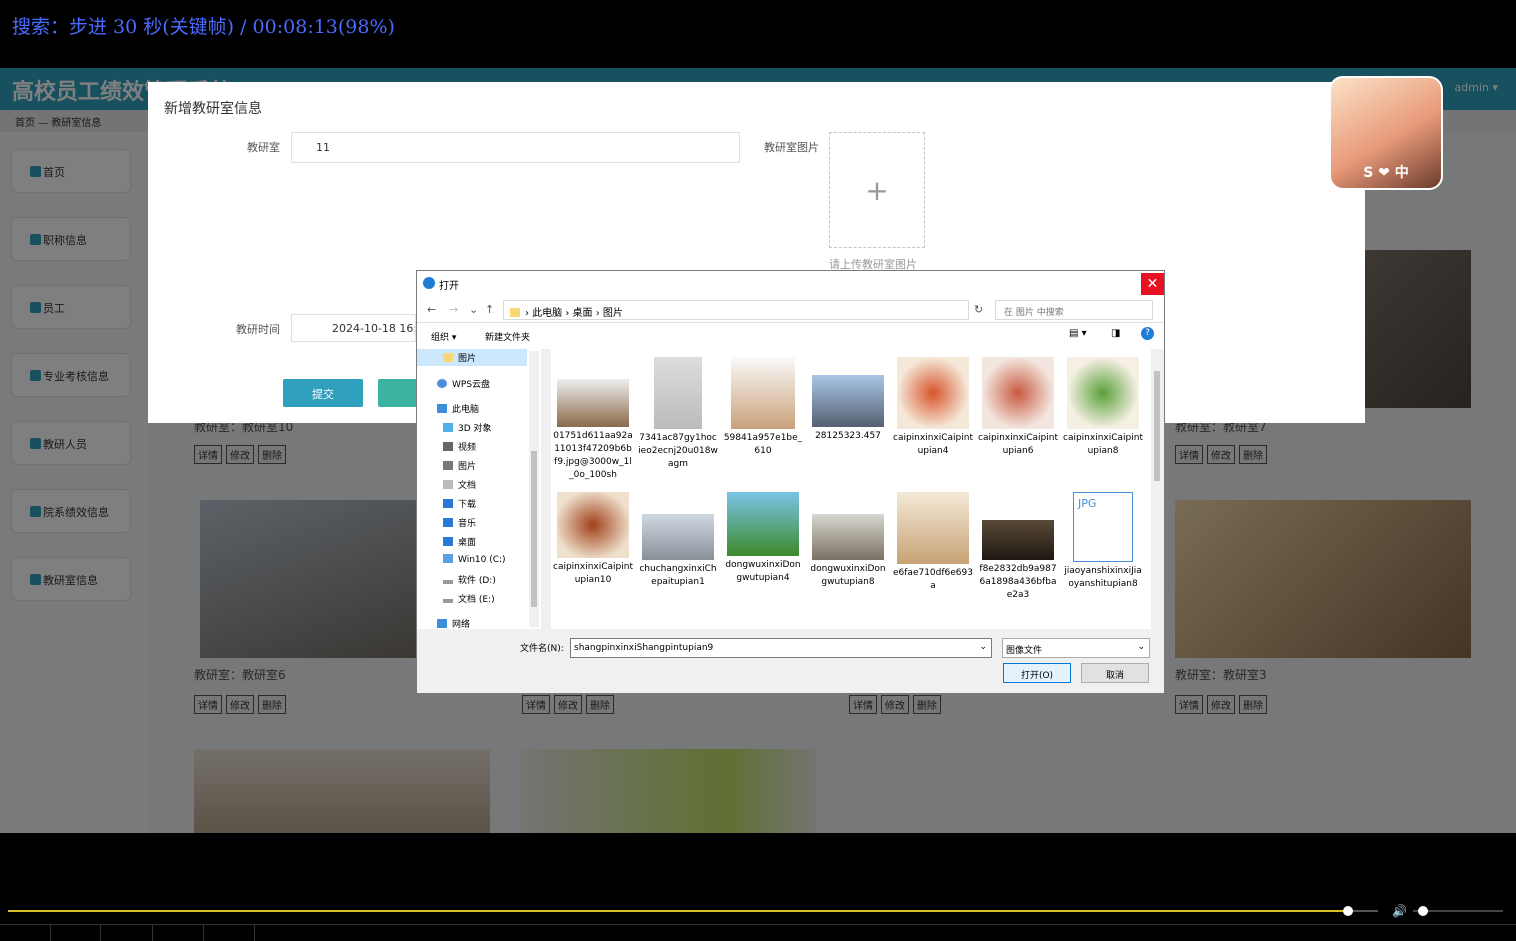 This screenshot has width=1516, height=941. What do you see at coordinates (1076, 648) in the screenshot?
I see `filetype-select: 图像文件 ⌄` at bounding box center [1076, 648].